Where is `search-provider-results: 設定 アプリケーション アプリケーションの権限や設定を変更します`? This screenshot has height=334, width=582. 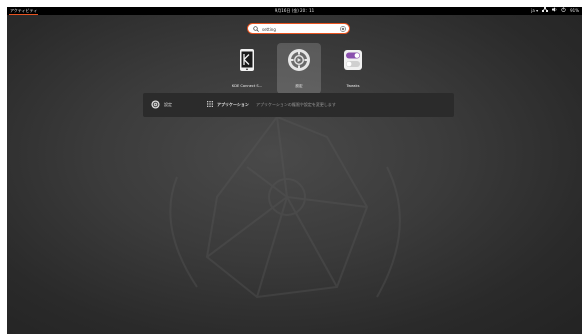 search-provider-results: 設定 アプリケーション アプリケーションの権限や設定を変更します is located at coordinates (298, 105).